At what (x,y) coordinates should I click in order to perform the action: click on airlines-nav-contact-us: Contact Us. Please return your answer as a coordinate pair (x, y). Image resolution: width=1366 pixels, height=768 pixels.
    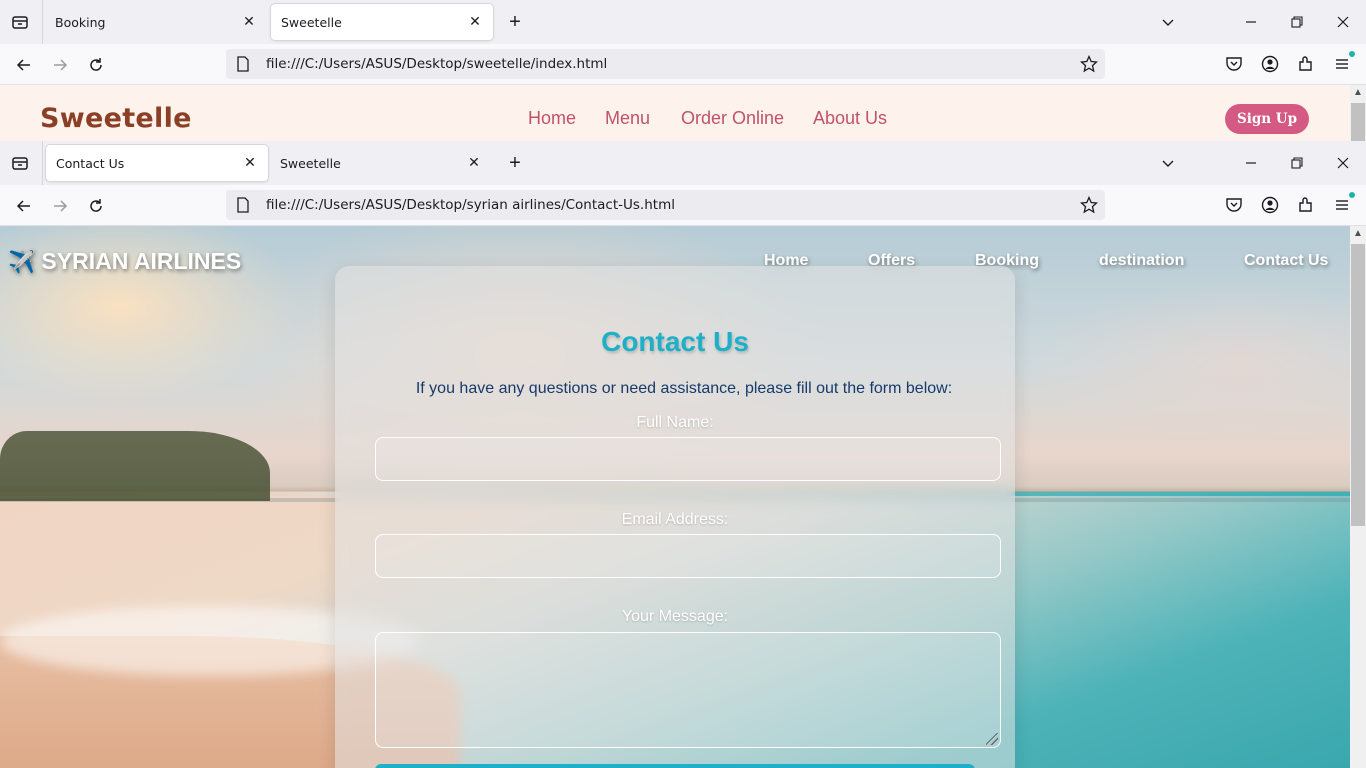
    Looking at the image, I should click on (1286, 261).